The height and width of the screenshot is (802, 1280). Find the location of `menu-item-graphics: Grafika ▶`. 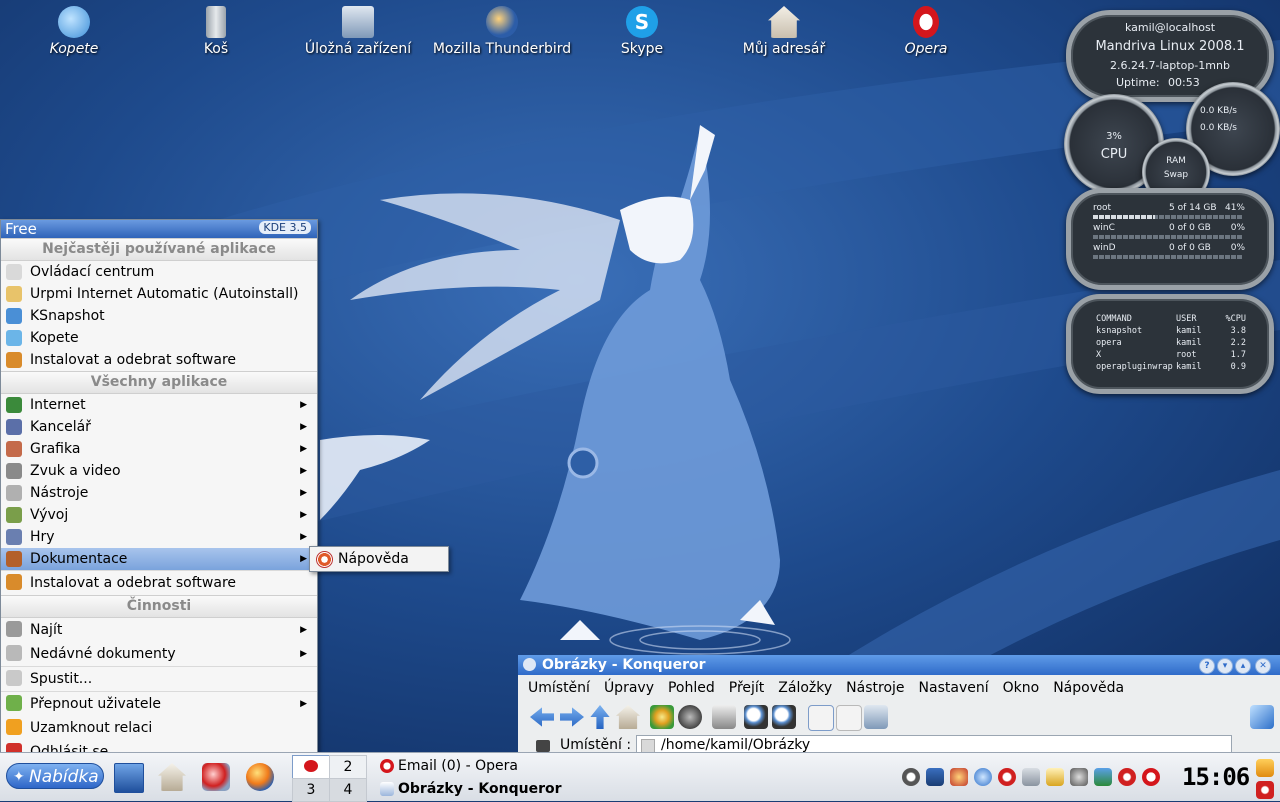

menu-item-graphics: Grafika ▶ is located at coordinates (159, 449).